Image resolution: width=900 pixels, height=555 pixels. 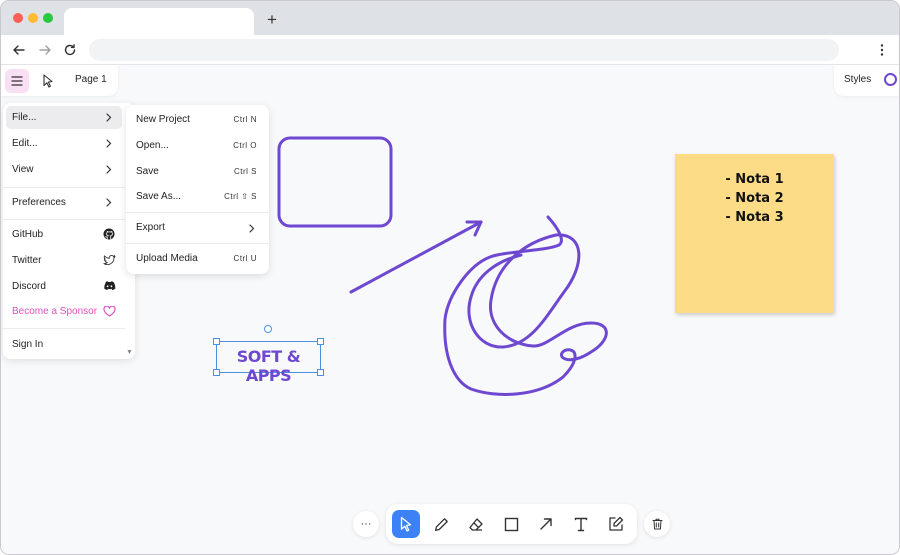 What do you see at coordinates (754, 179) in the screenshot?
I see `sticky-note-line: - Nota 1` at bounding box center [754, 179].